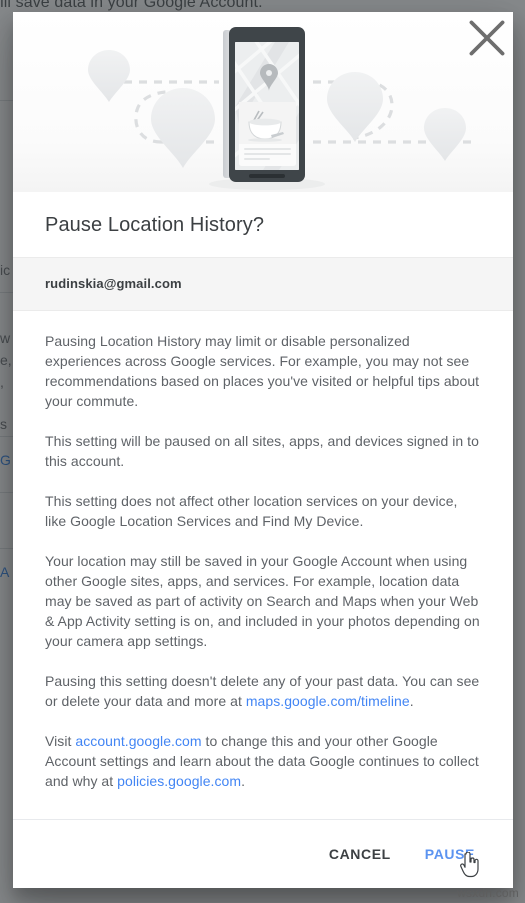 The image size is (525, 903). Describe the element at coordinates (113, 283) in the screenshot. I see `account-email: rudinskia@gmail.com` at that location.